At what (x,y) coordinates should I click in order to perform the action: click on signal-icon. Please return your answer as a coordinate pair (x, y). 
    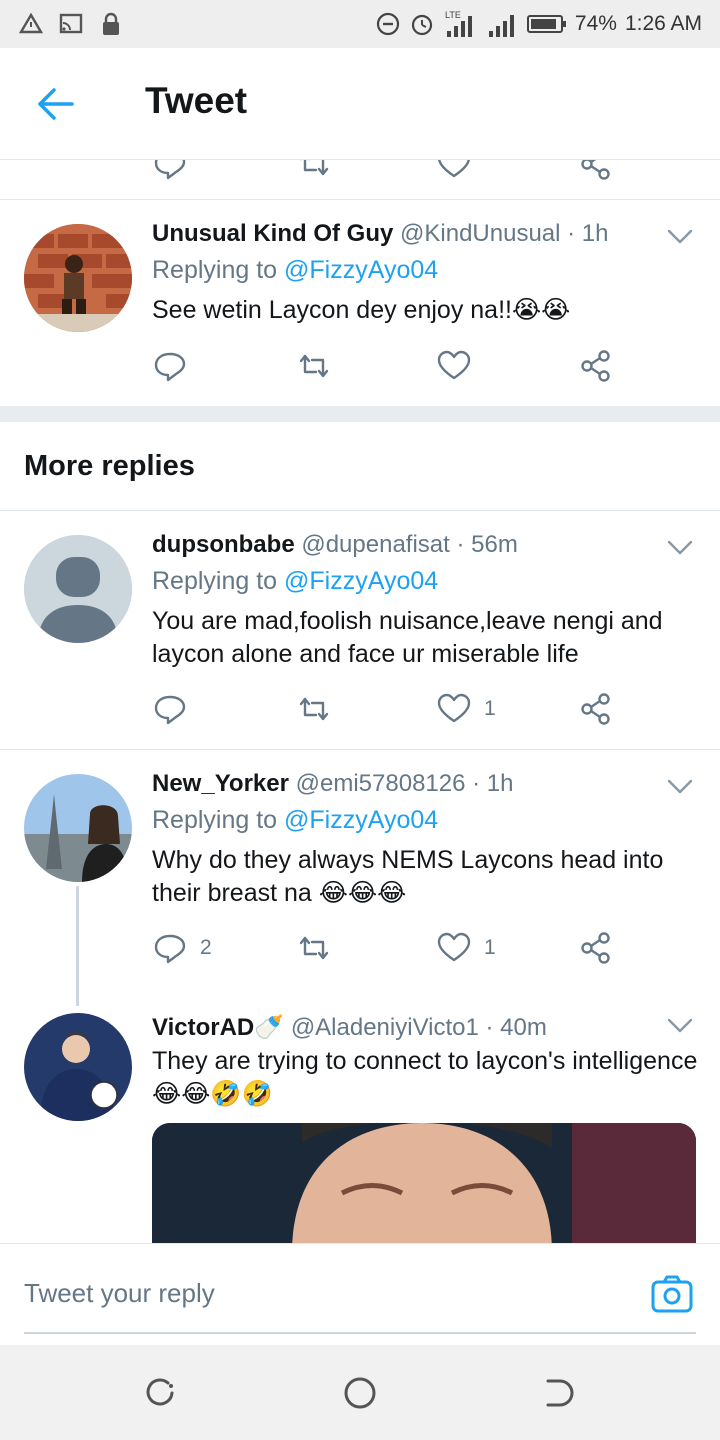
    Looking at the image, I should click on (501, 26).